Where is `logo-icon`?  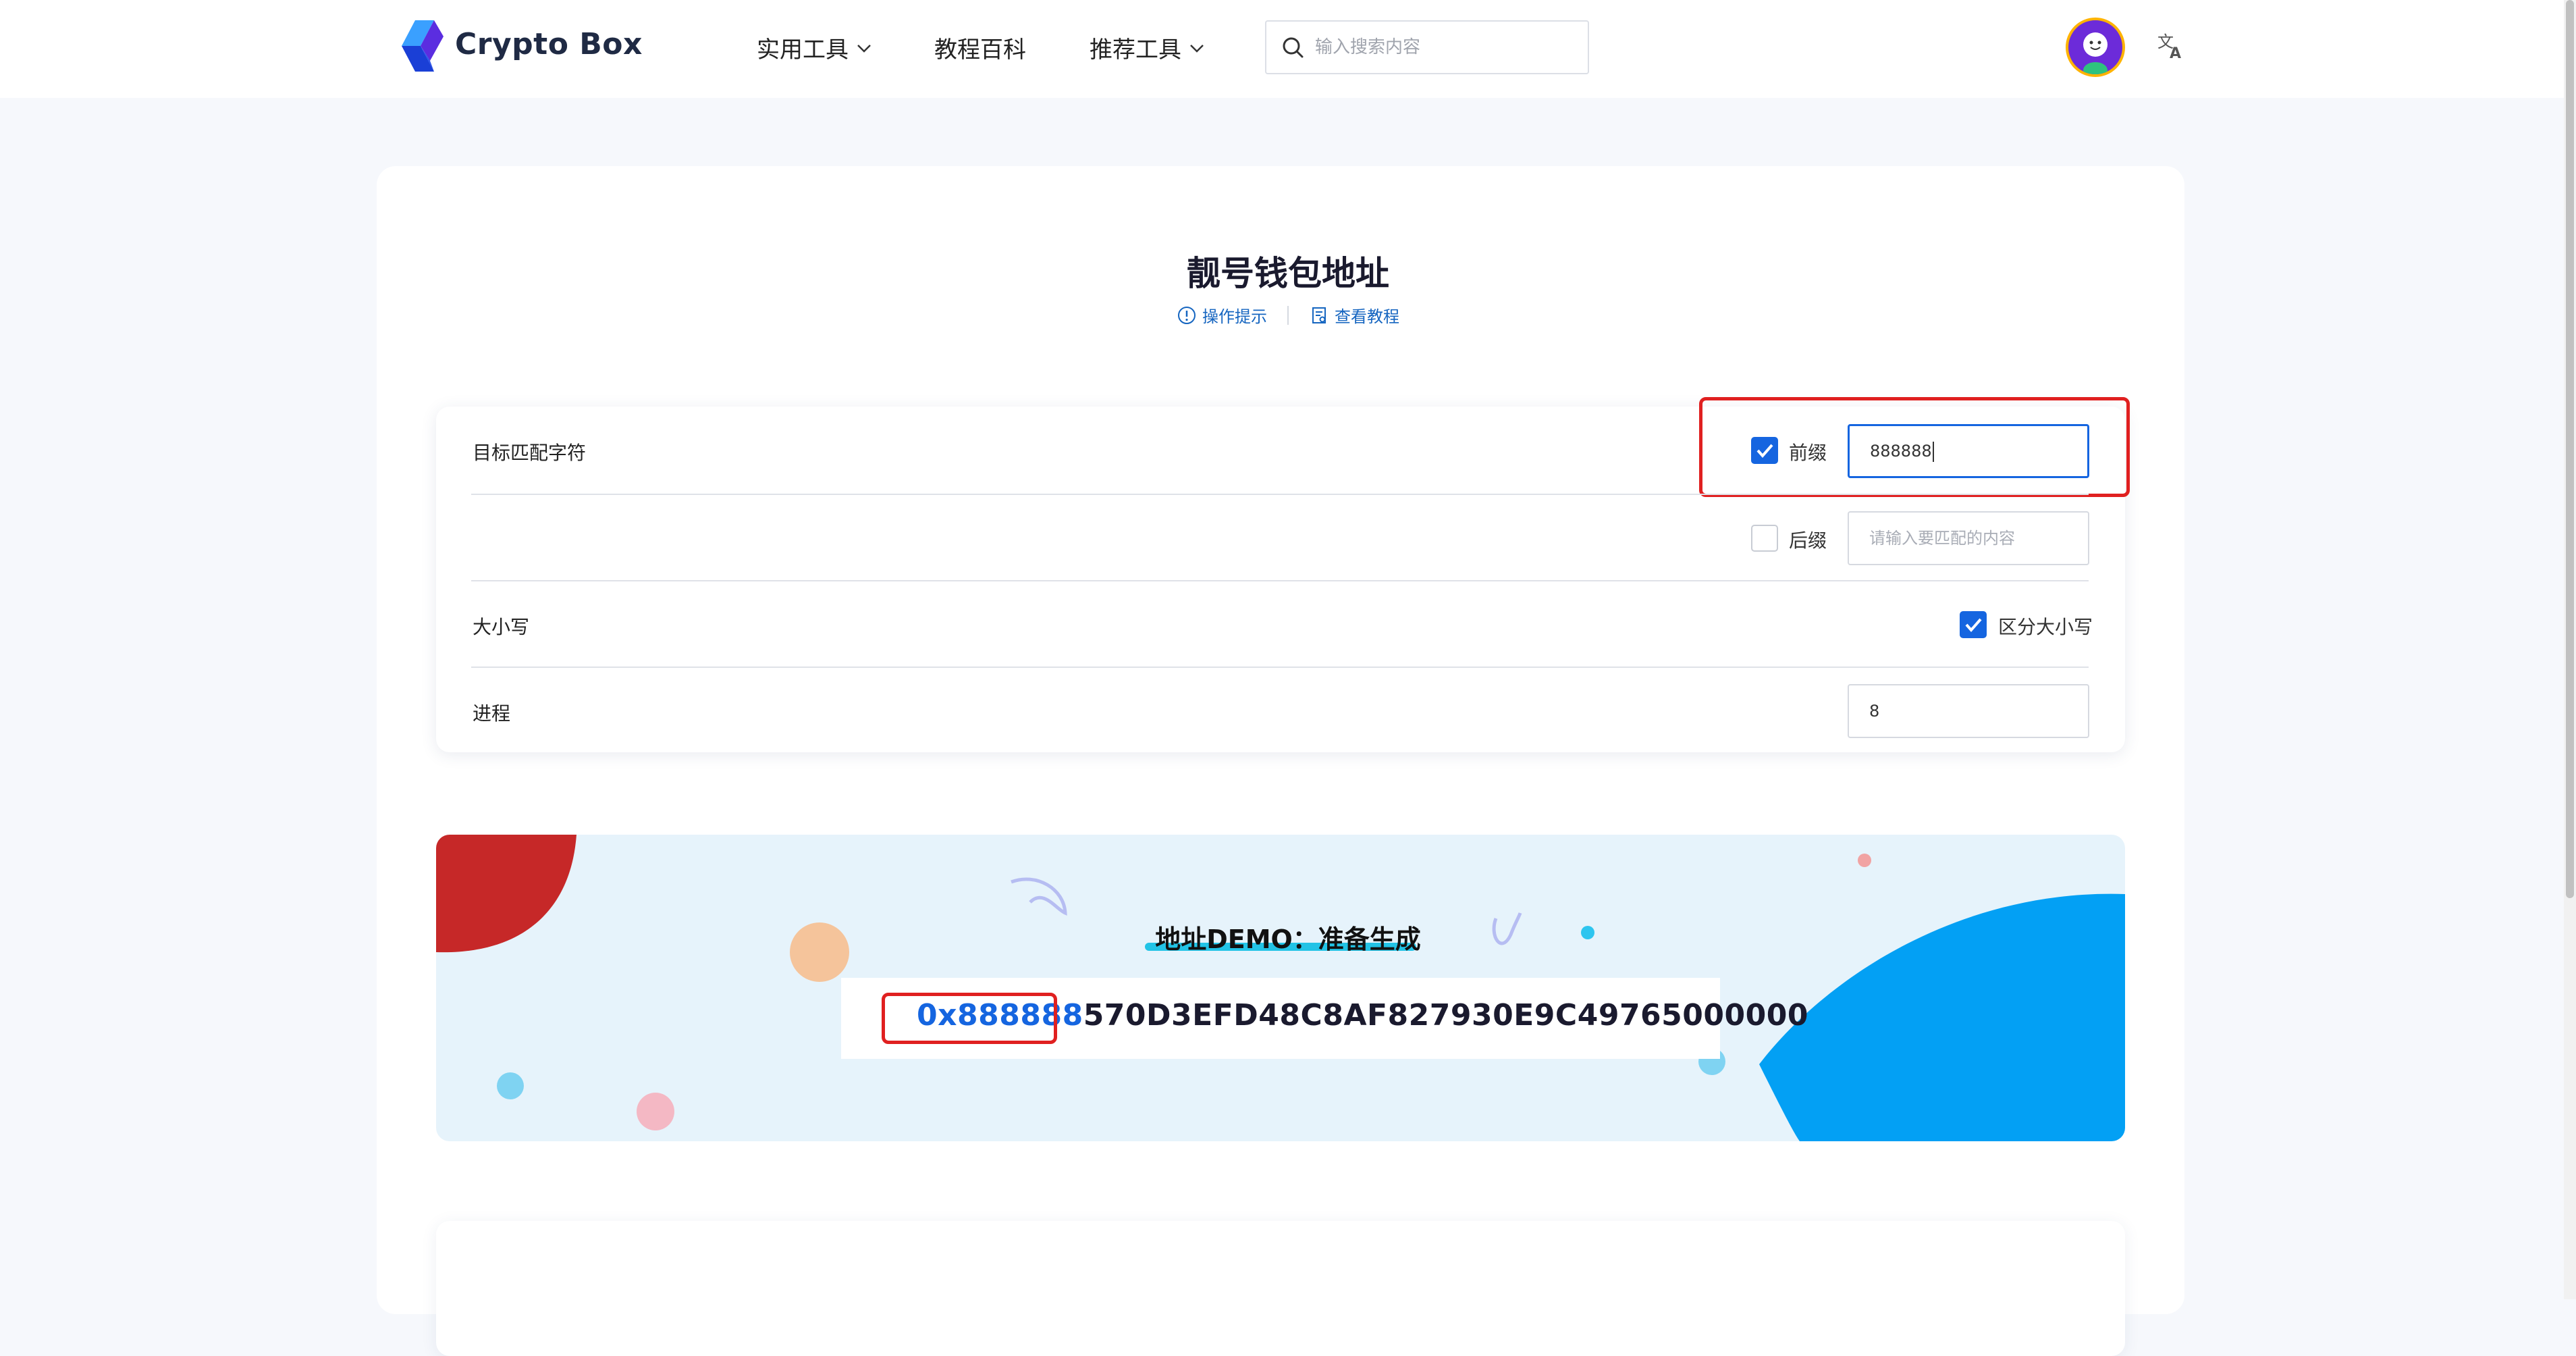 logo-icon is located at coordinates (423, 46).